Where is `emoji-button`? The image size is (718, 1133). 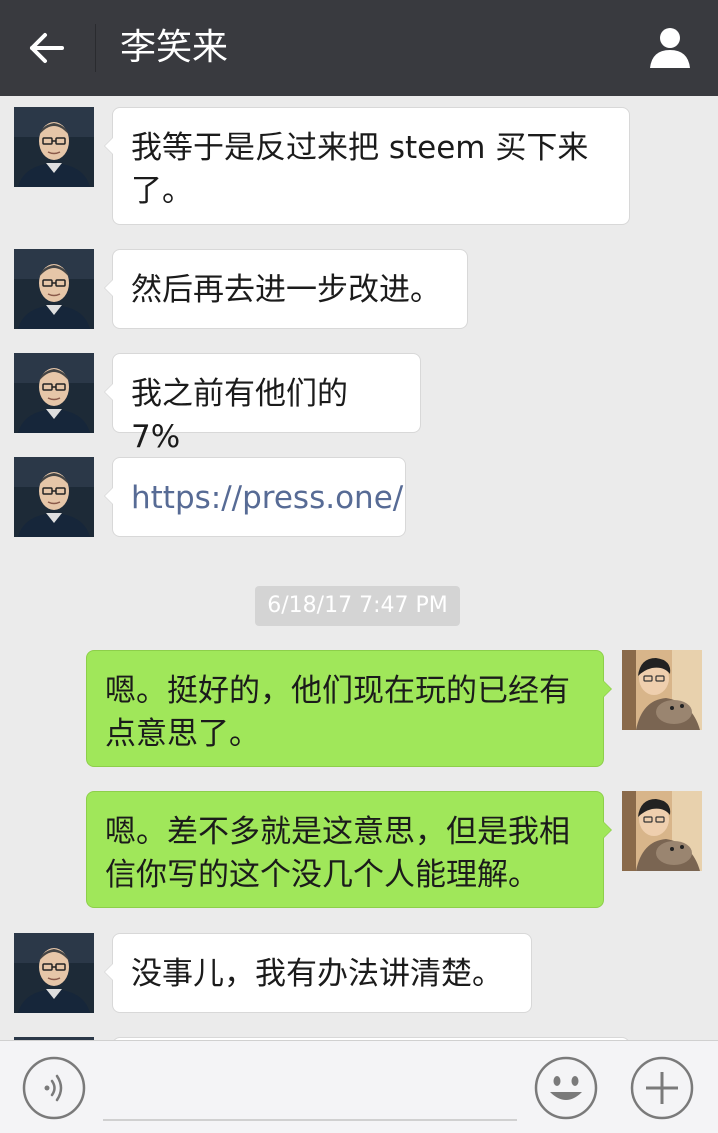 emoji-button is located at coordinates (566, 1088).